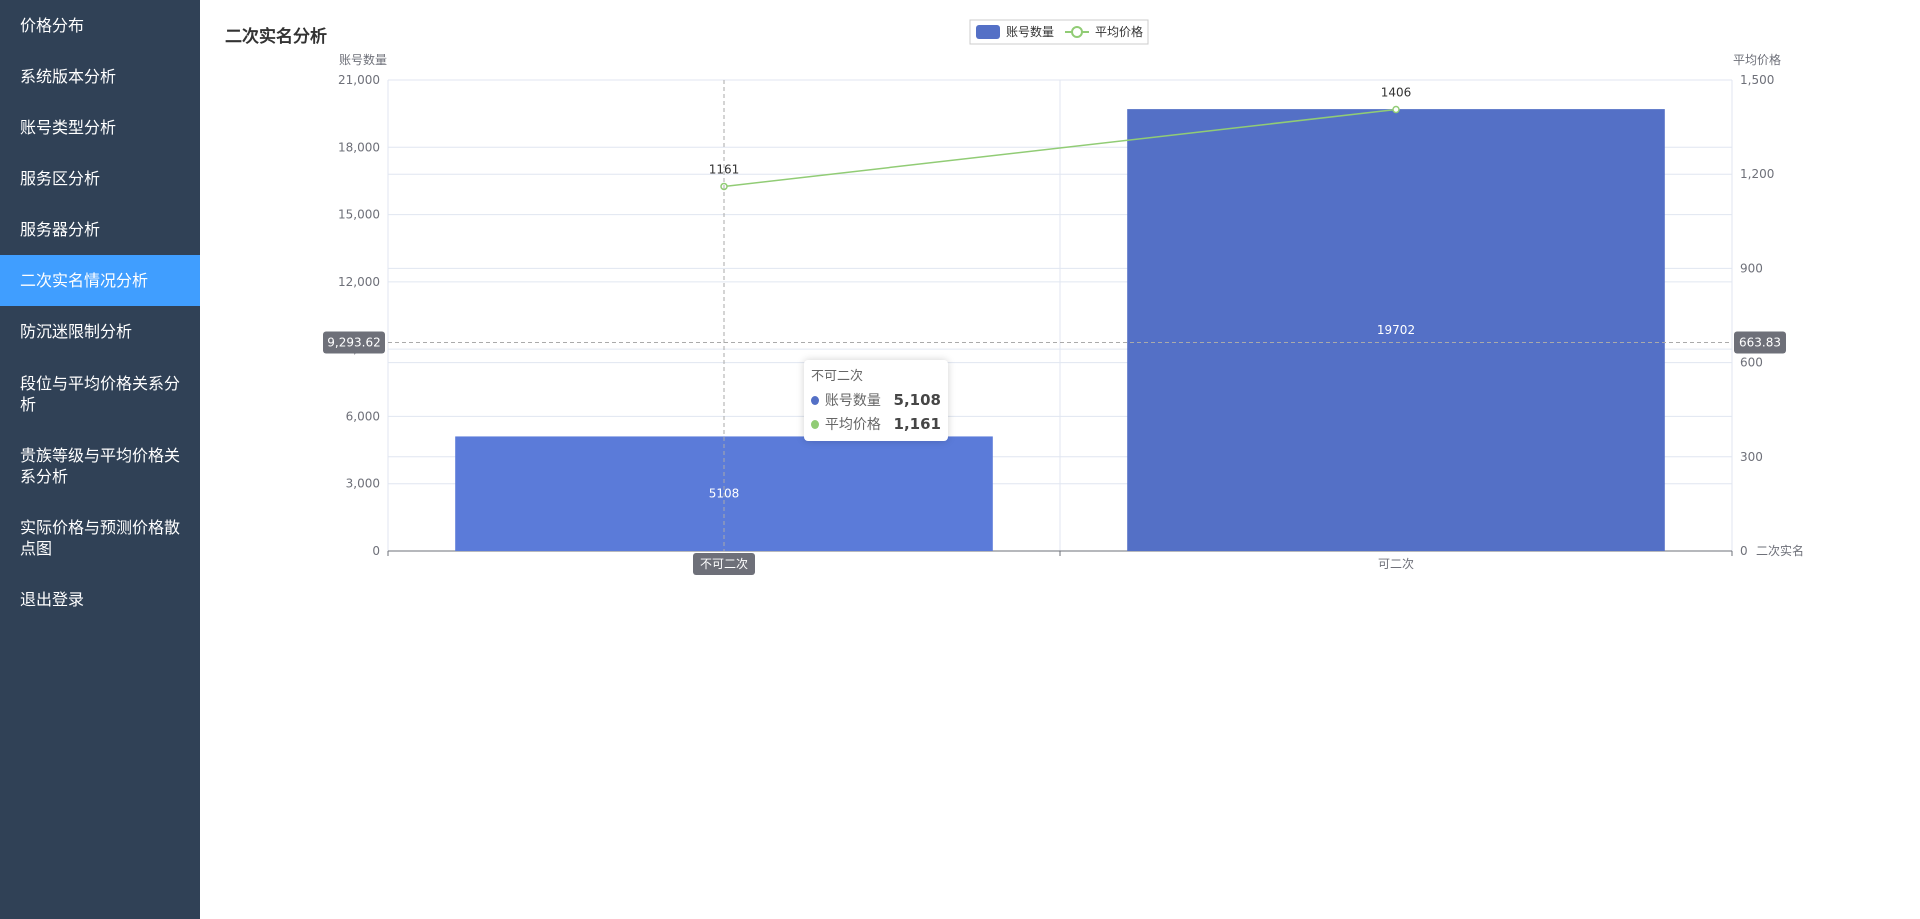  I want to click on y-right-tick-label: 1,500, so click(1757, 80).